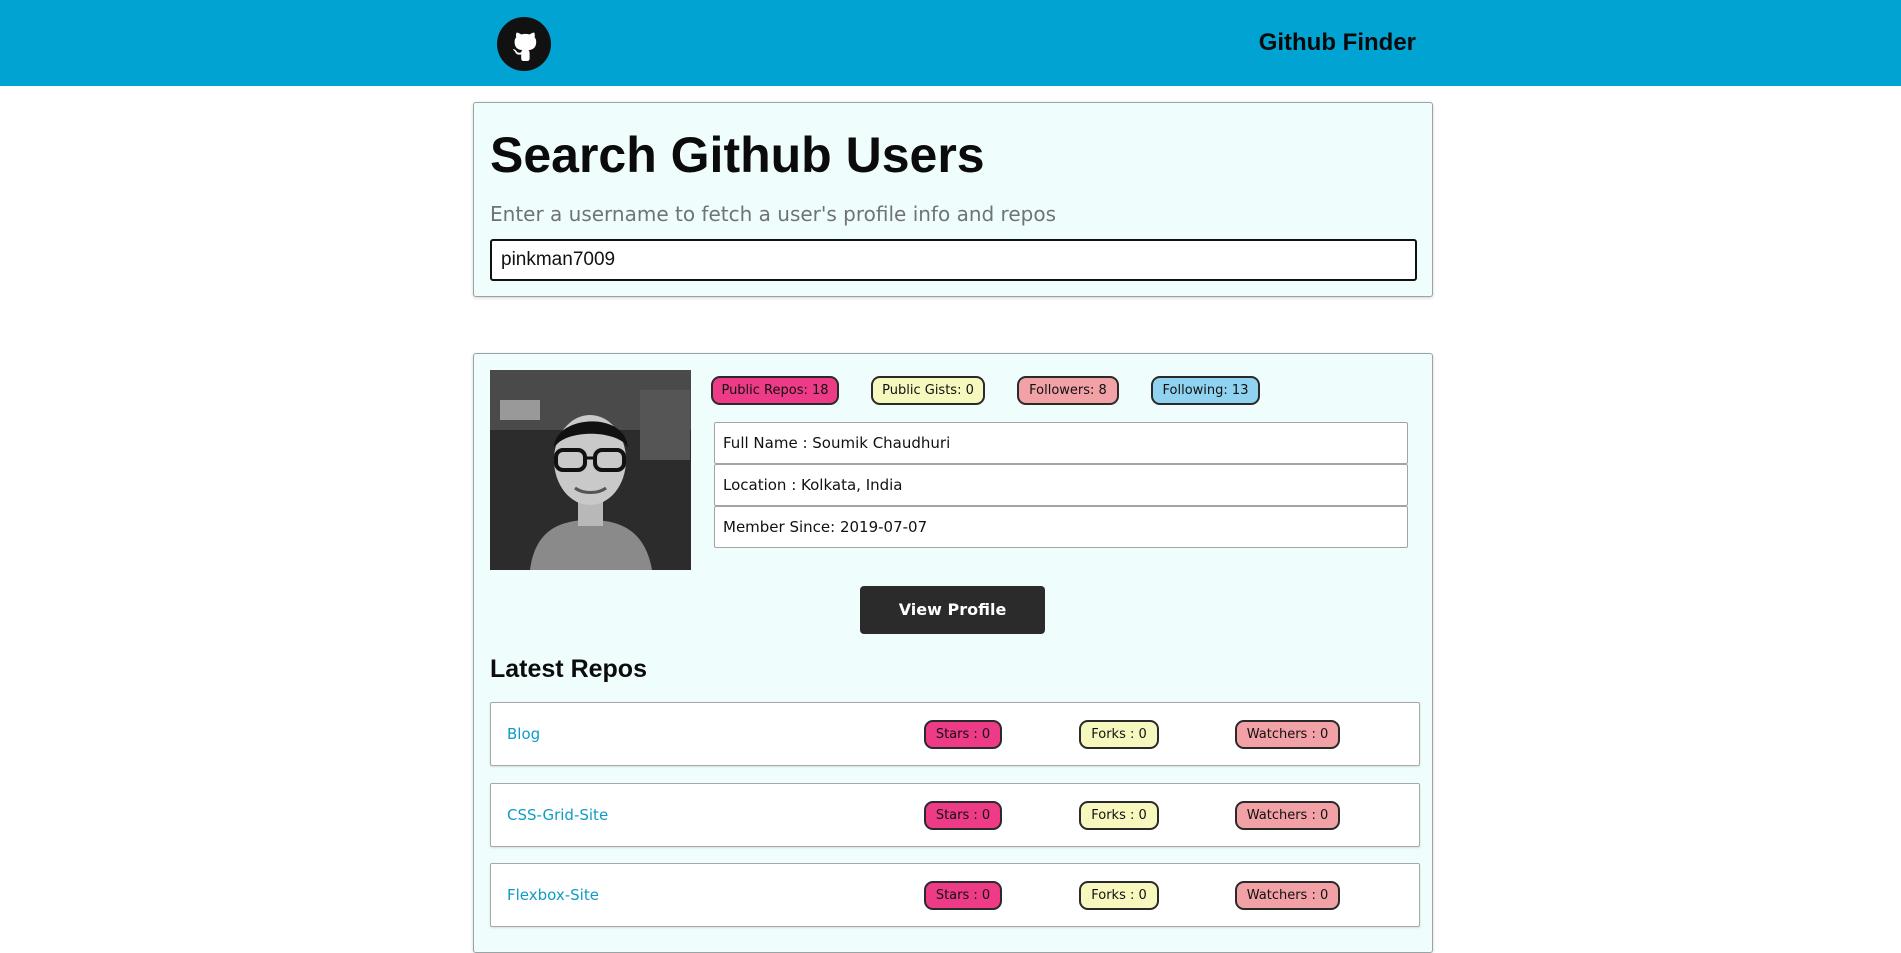  Describe the element at coordinates (928, 390) in the screenshot. I see `public-gists-badge: Public Gists: 0` at that location.